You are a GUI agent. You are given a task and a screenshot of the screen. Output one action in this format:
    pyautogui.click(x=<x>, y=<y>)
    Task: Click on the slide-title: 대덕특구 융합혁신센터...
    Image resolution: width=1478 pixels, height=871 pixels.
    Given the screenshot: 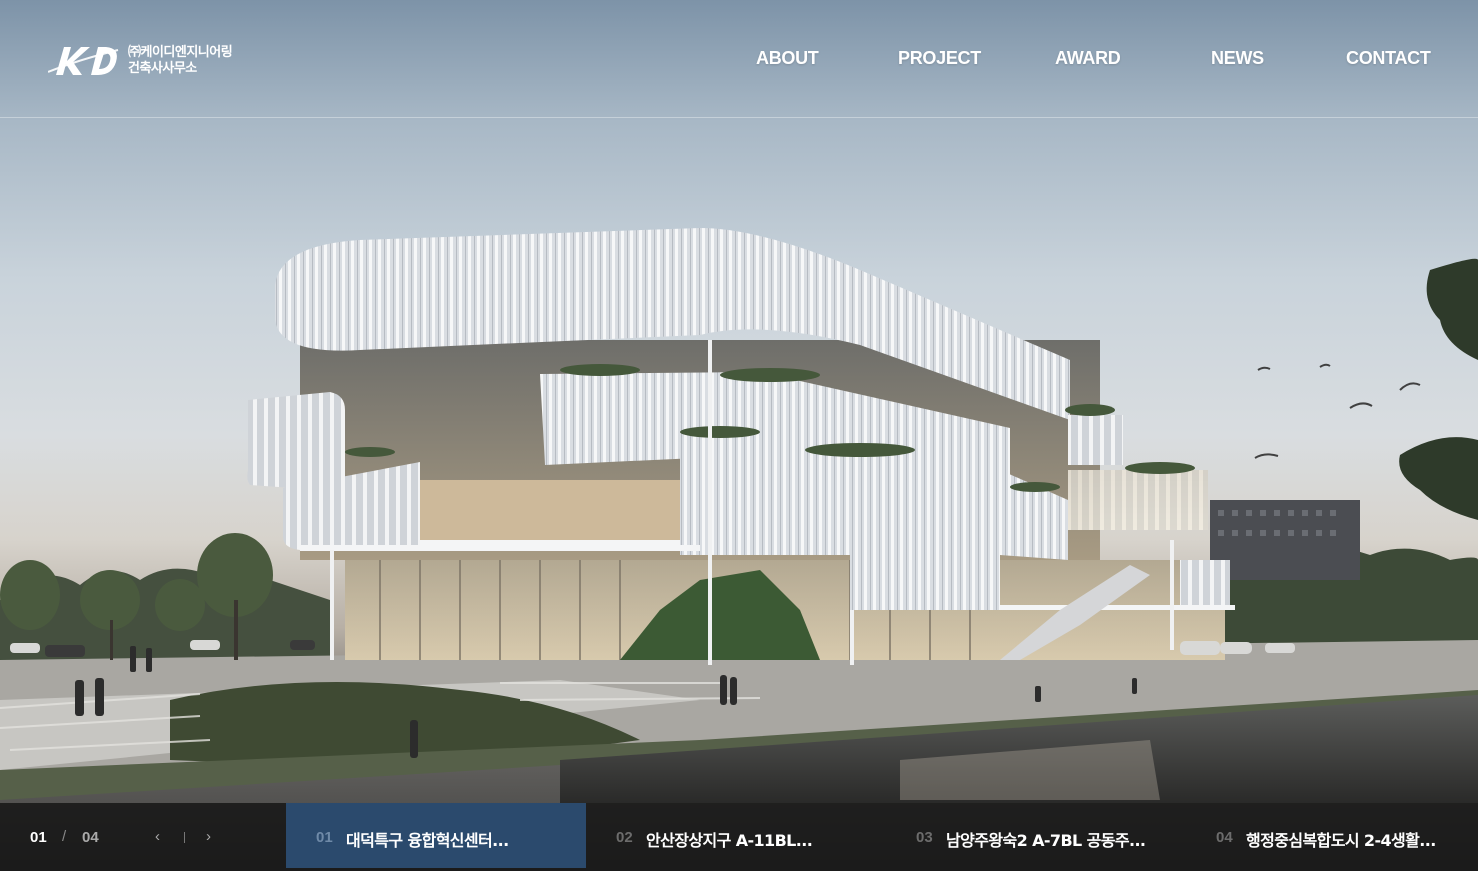 What is the action you would take?
    pyautogui.click(x=427, y=840)
    